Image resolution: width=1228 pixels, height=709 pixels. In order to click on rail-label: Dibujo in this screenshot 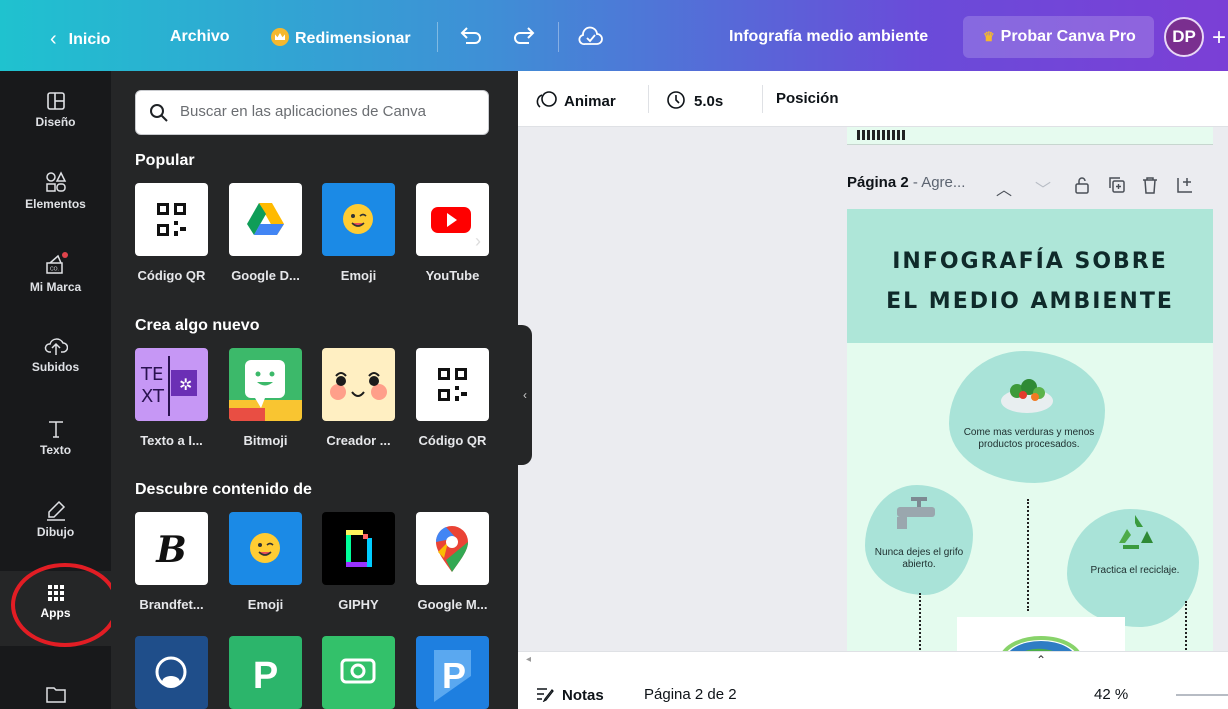, I will do `click(55, 532)`.